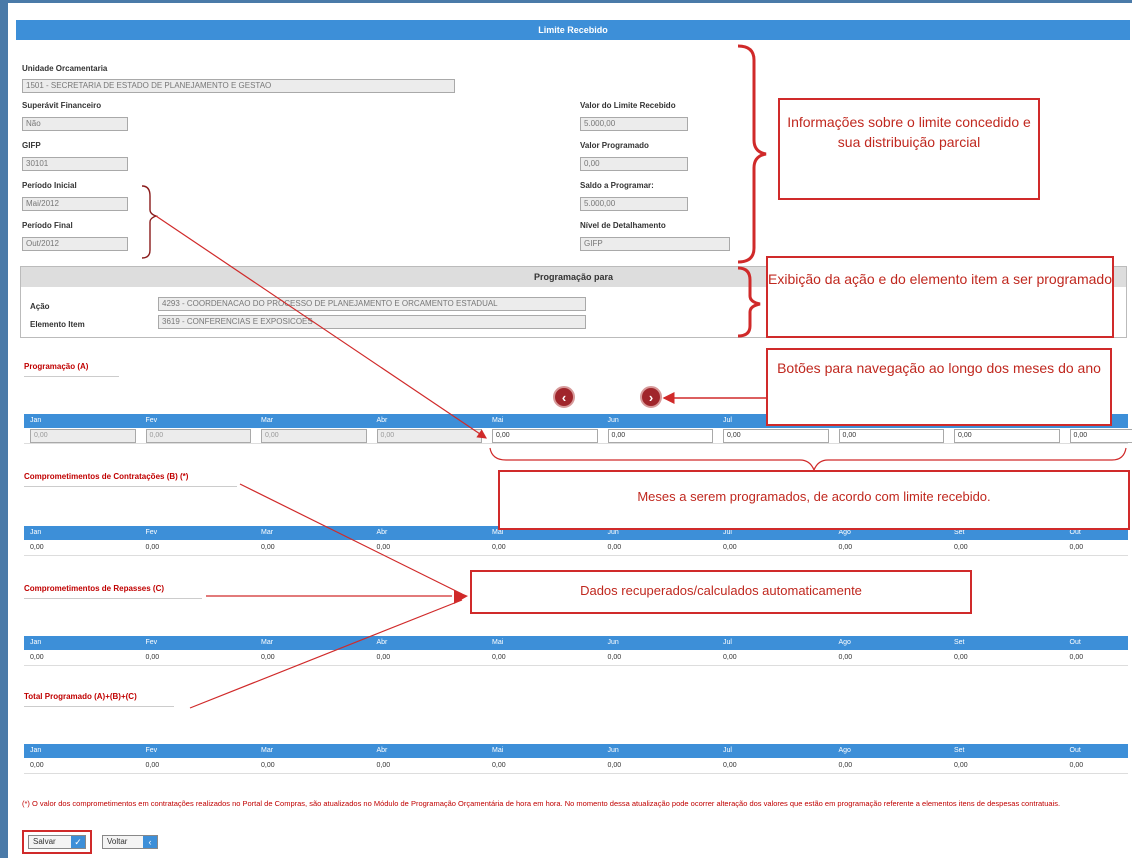 The width and height of the screenshot is (1132, 858). I want to click on chevron-right-icon: ›, so click(651, 397).